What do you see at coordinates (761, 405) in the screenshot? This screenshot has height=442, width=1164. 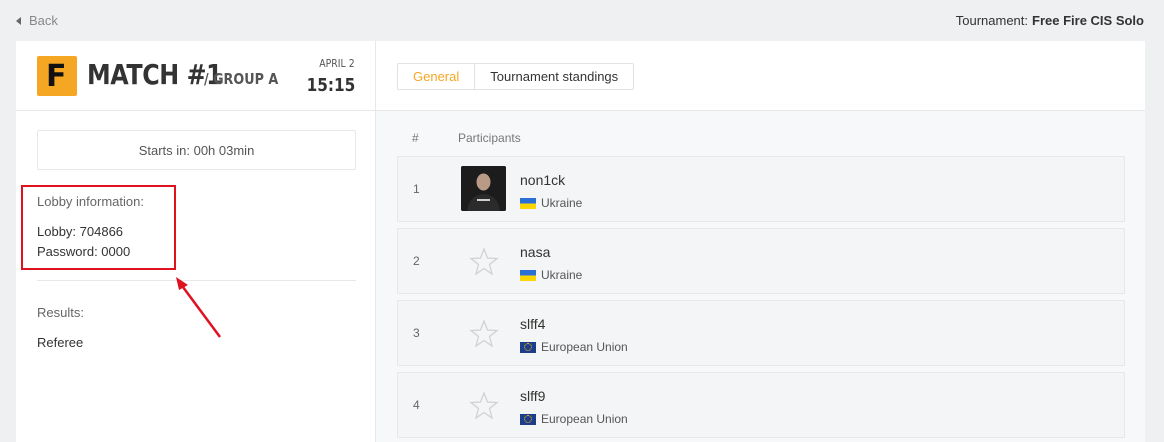 I see `participant-row: 4 slff9 European Union` at bounding box center [761, 405].